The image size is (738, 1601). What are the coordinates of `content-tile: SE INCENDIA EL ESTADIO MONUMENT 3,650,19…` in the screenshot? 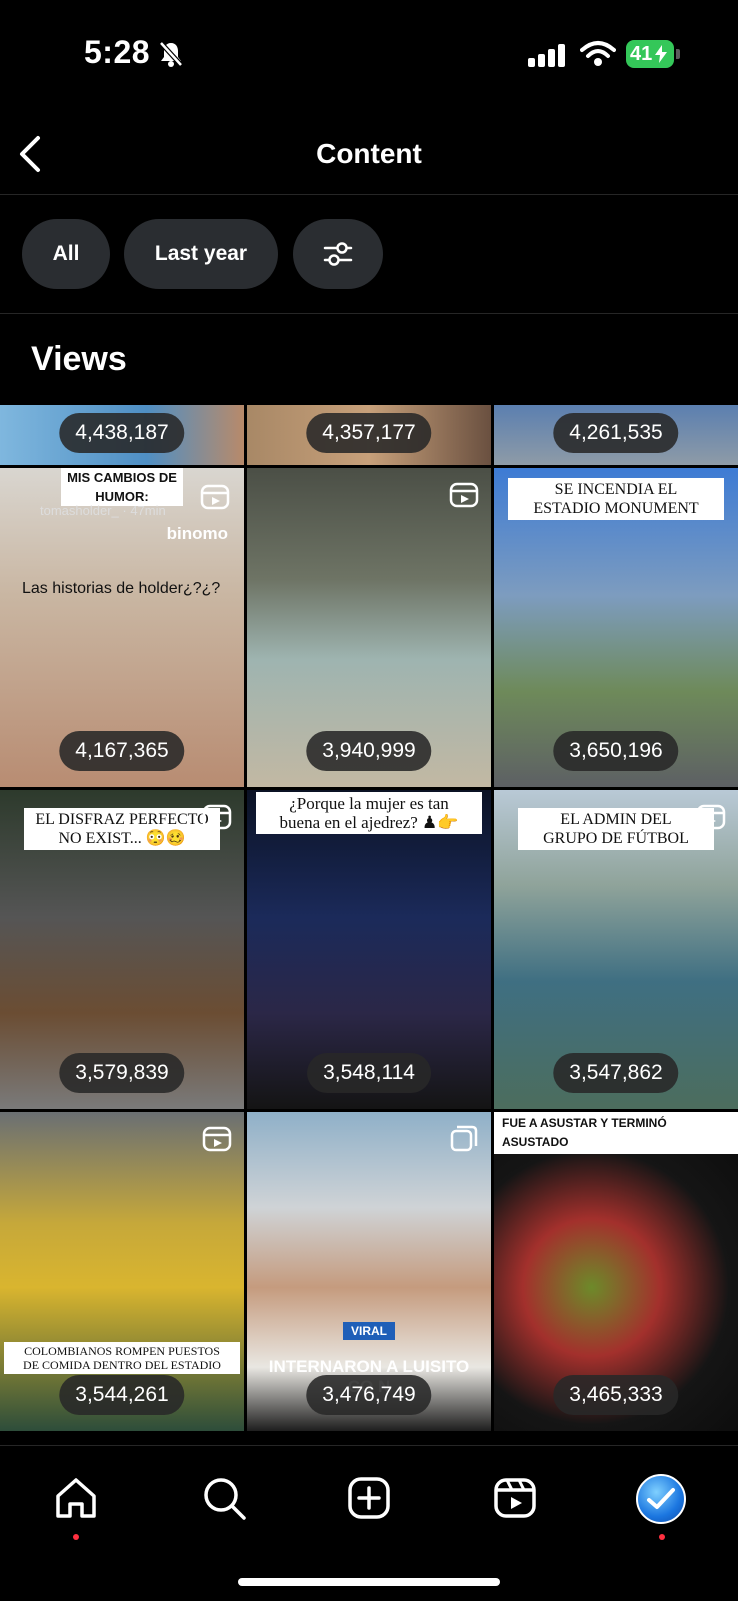 It's located at (616, 627).